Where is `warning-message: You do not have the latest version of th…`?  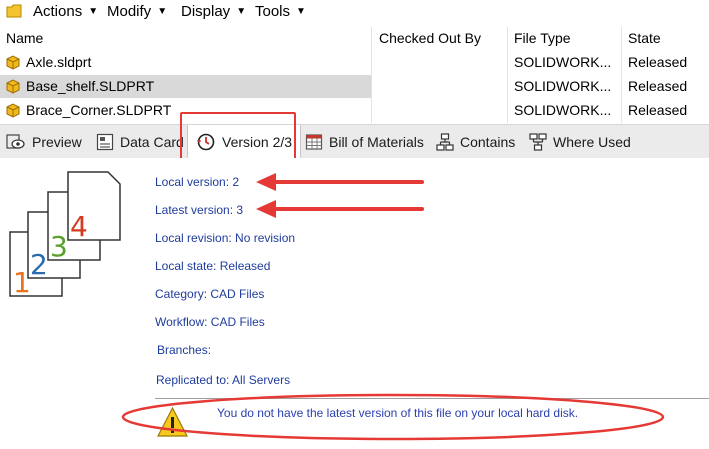
warning-message: You do not have the latest version of th… is located at coordinates (398, 413).